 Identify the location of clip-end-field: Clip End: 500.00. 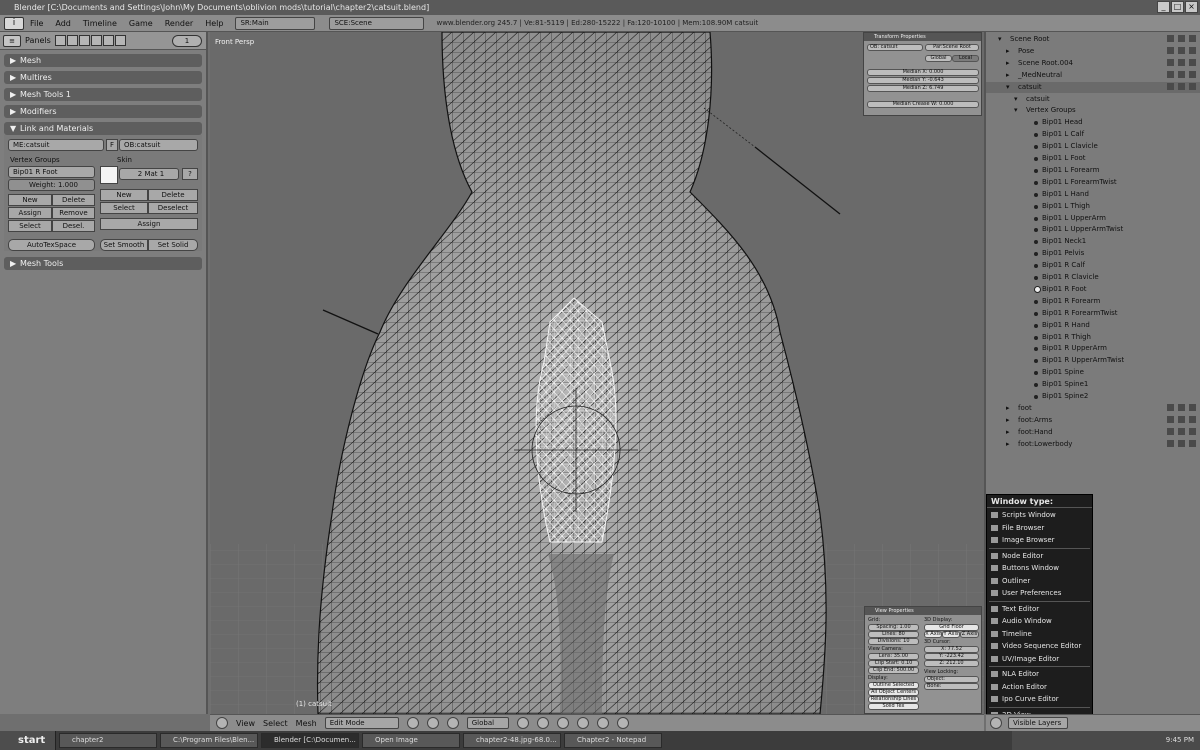
(893, 670).